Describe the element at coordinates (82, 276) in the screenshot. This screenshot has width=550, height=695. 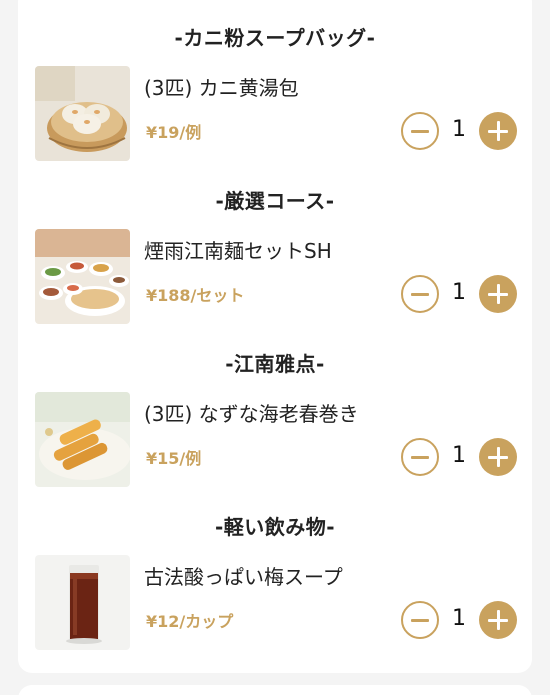
I see `noodle-set-image` at that location.